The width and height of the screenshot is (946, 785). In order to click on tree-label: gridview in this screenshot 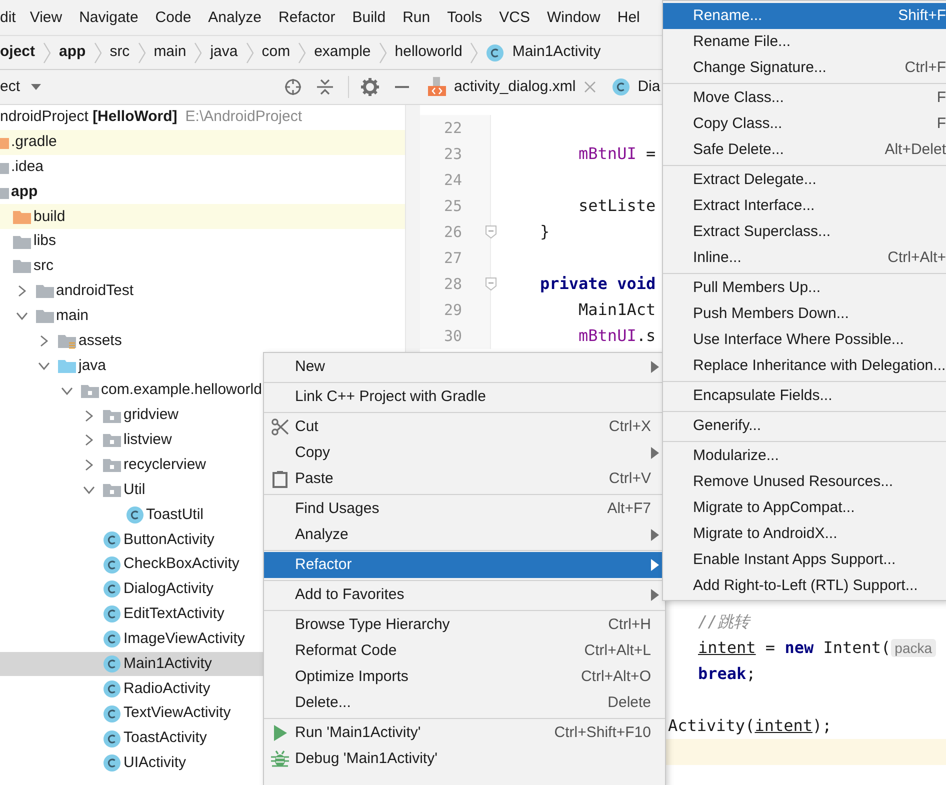, I will do `click(151, 415)`.